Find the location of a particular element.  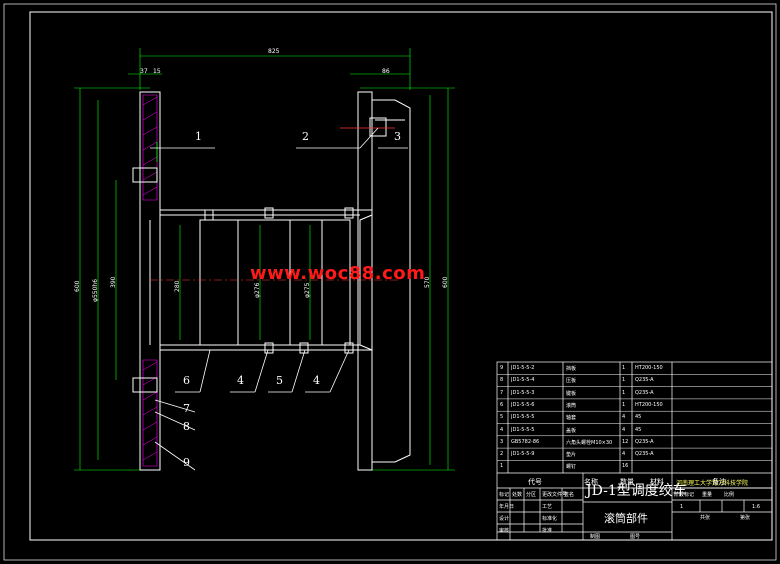

bom-cell-no: 5 is located at coordinates (502, 417).